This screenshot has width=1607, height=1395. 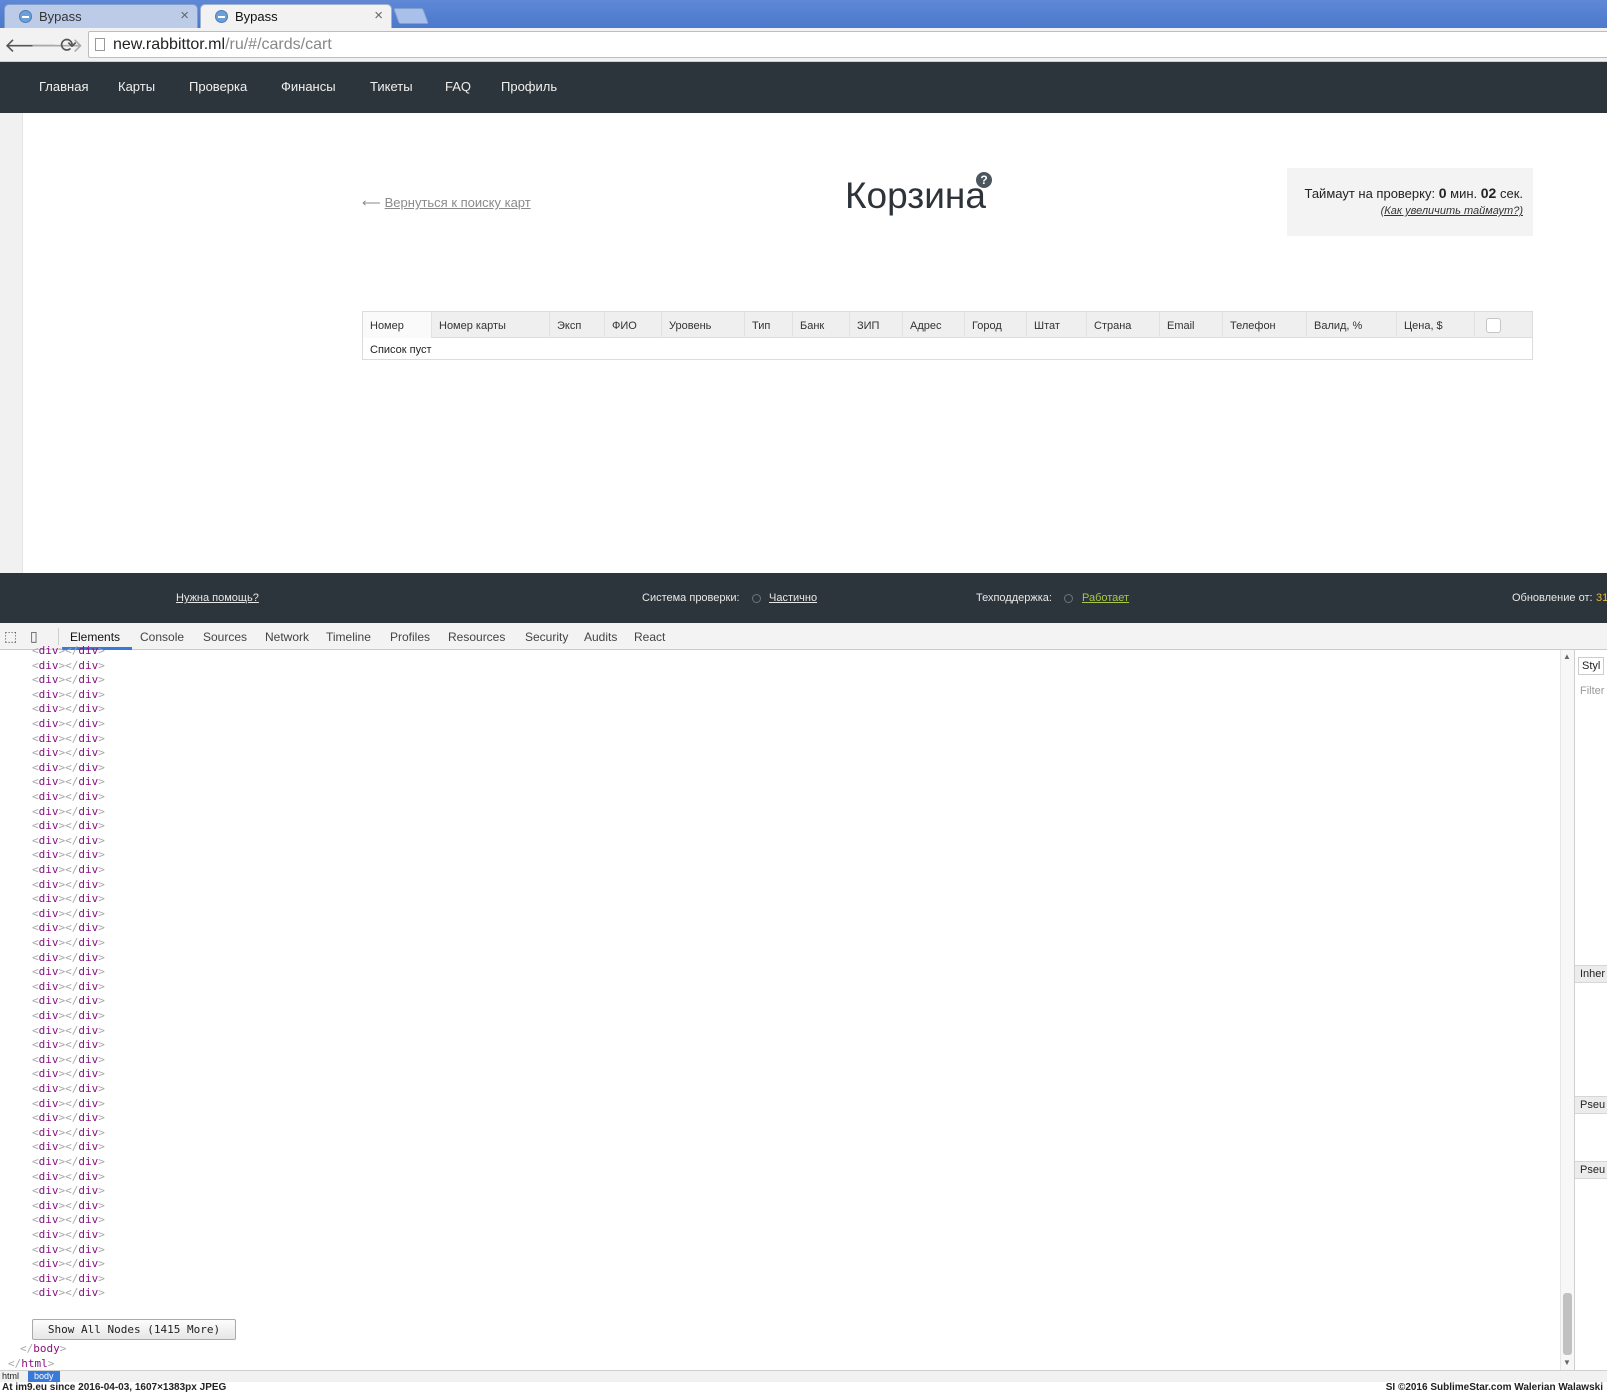 What do you see at coordinates (217, 598) in the screenshot?
I see `need-help-link: Нужна помощь?` at bounding box center [217, 598].